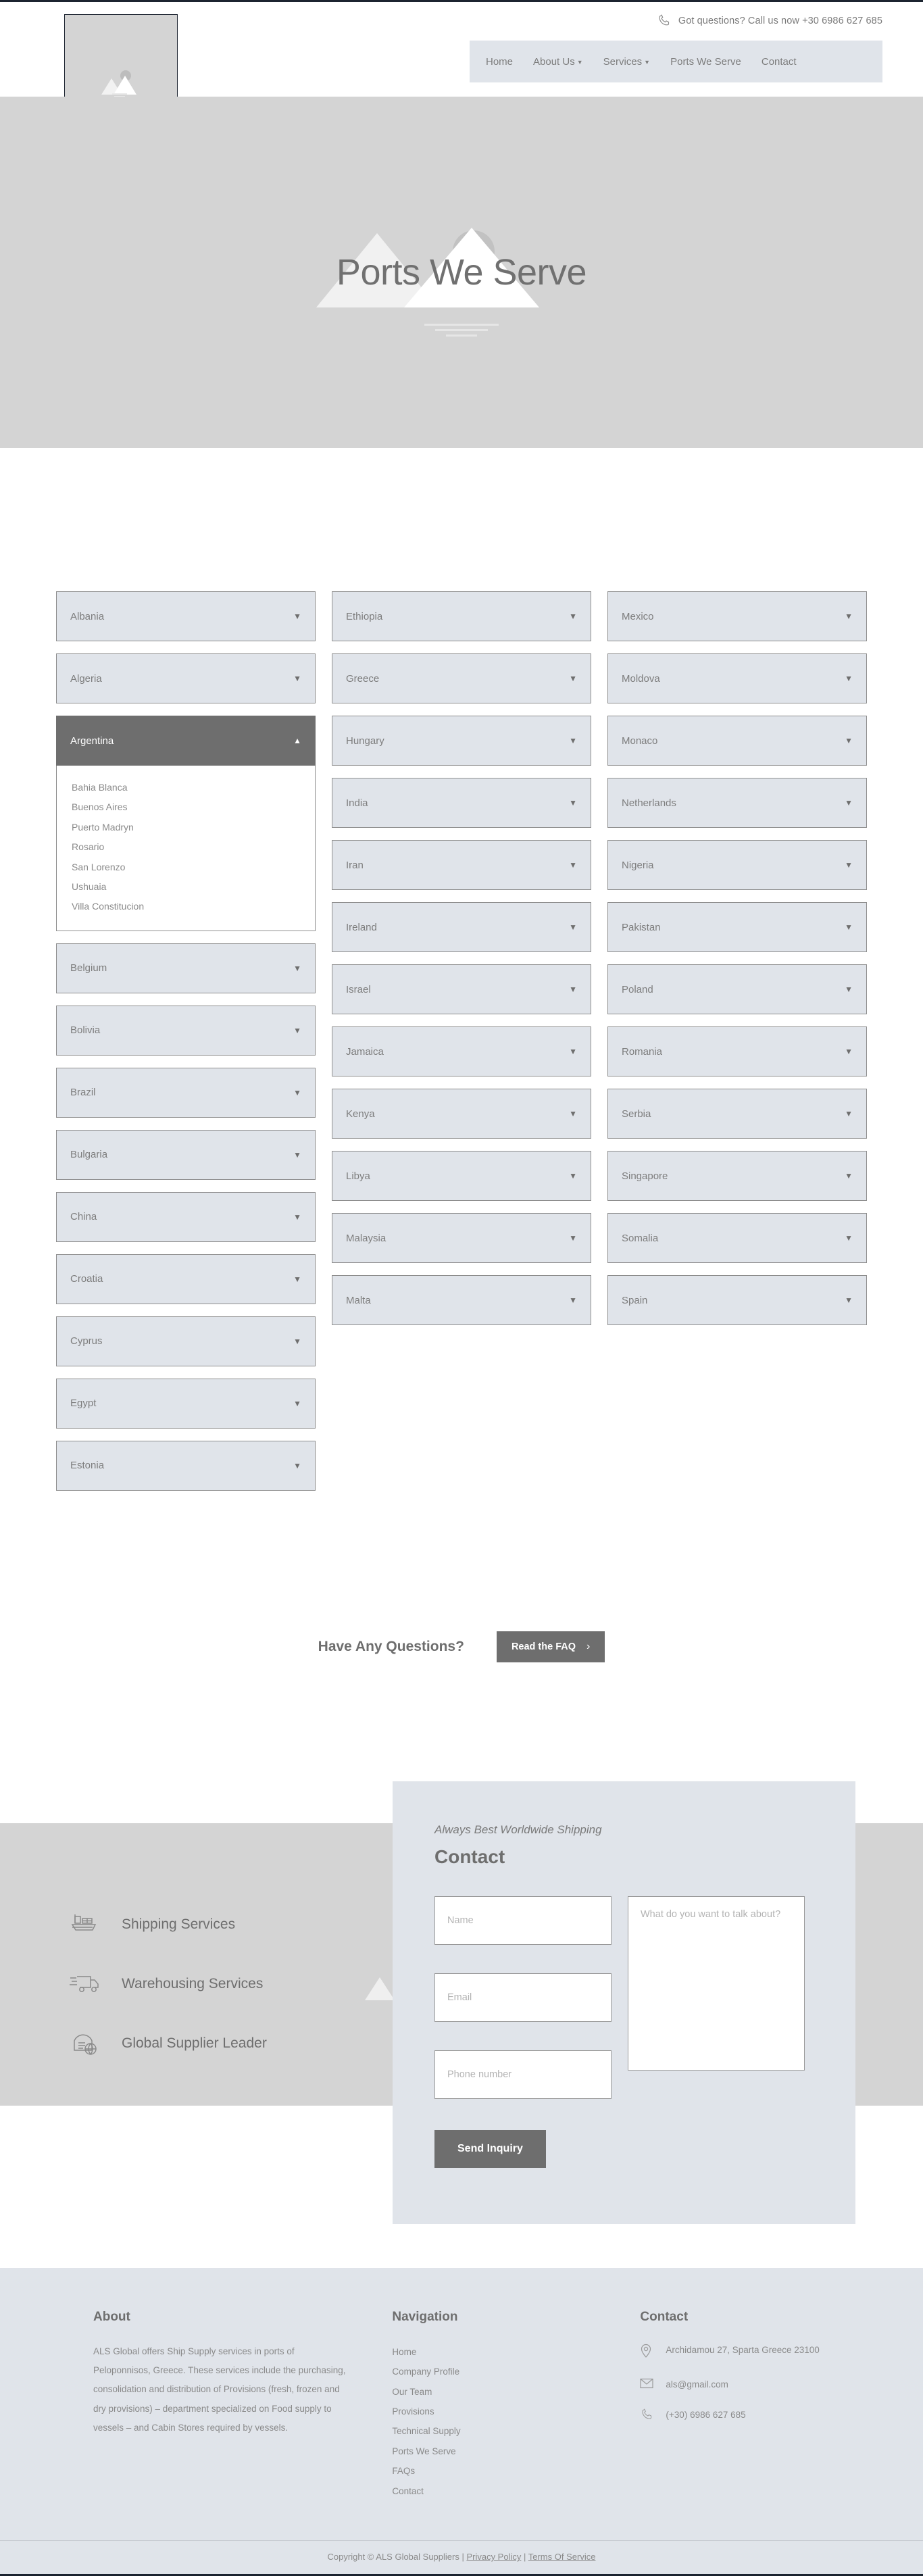 Image resolution: width=923 pixels, height=2576 pixels. What do you see at coordinates (186, 1154) in the screenshot?
I see `accordion-header-bulgaria: Bulgaria ▼` at bounding box center [186, 1154].